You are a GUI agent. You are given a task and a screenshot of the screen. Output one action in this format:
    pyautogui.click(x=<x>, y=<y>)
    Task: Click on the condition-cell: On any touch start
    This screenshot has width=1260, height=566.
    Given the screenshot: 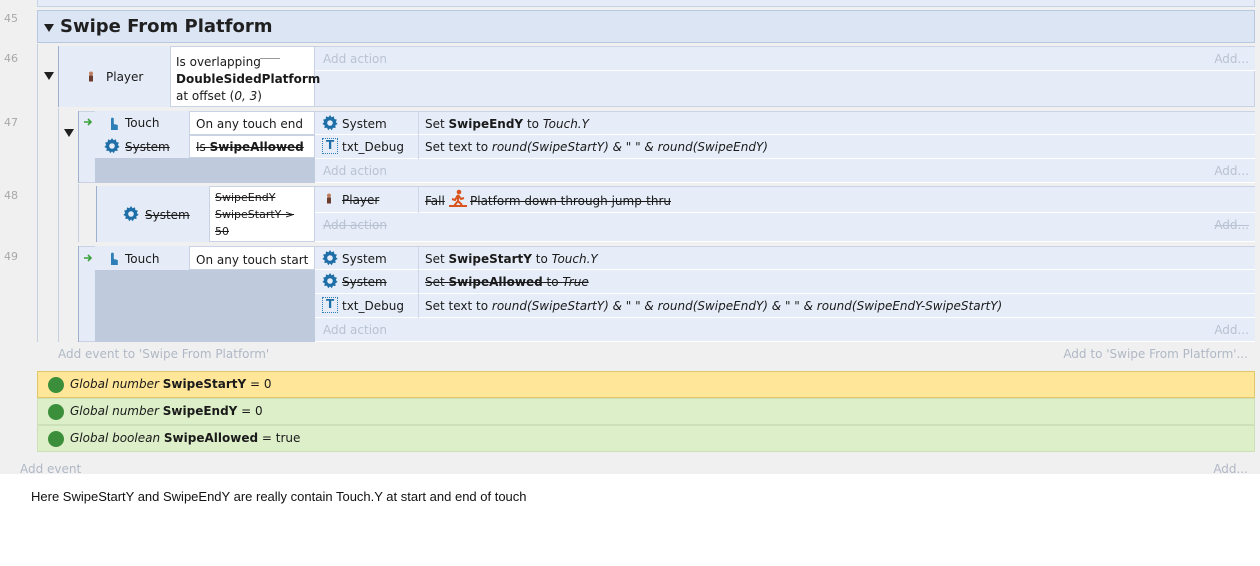 What is the action you would take?
    pyautogui.click(x=252, y=258)
    